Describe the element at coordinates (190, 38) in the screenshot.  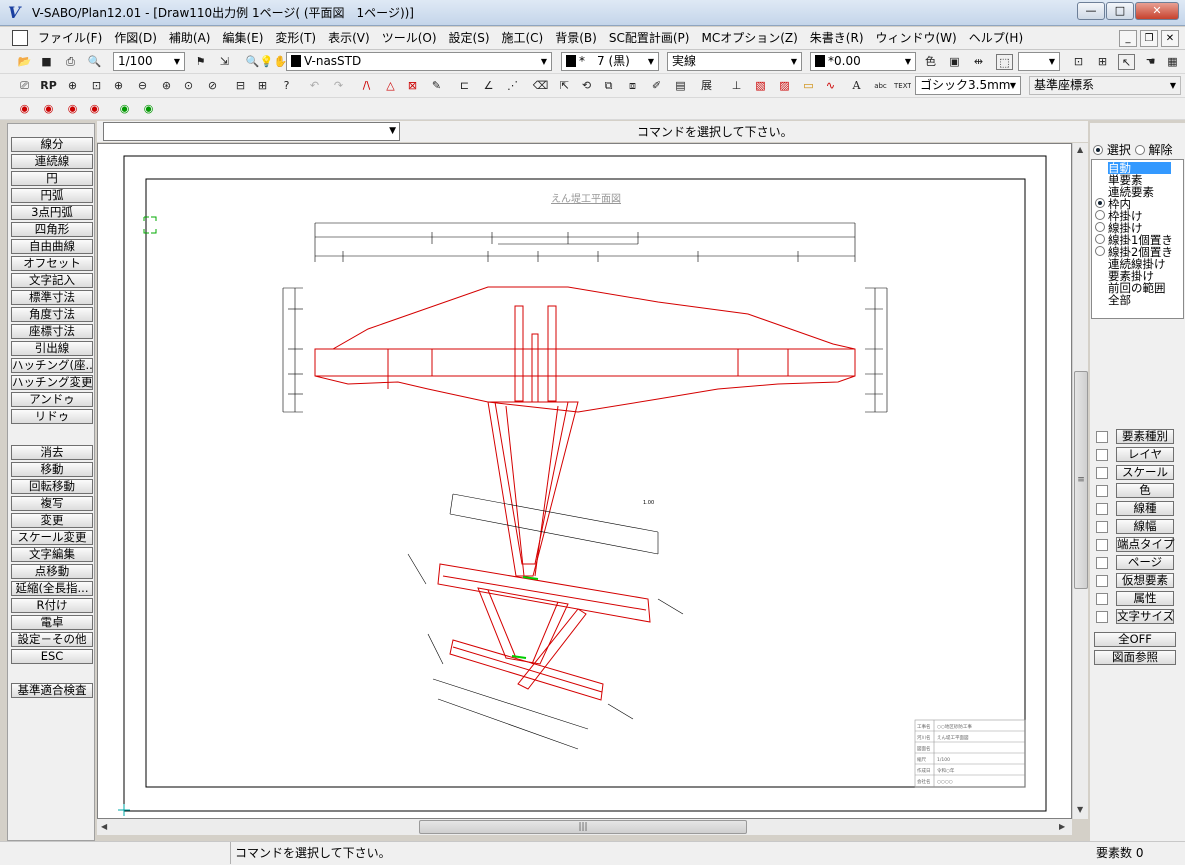
I see `menu-assist: 補助(A)` at that location.